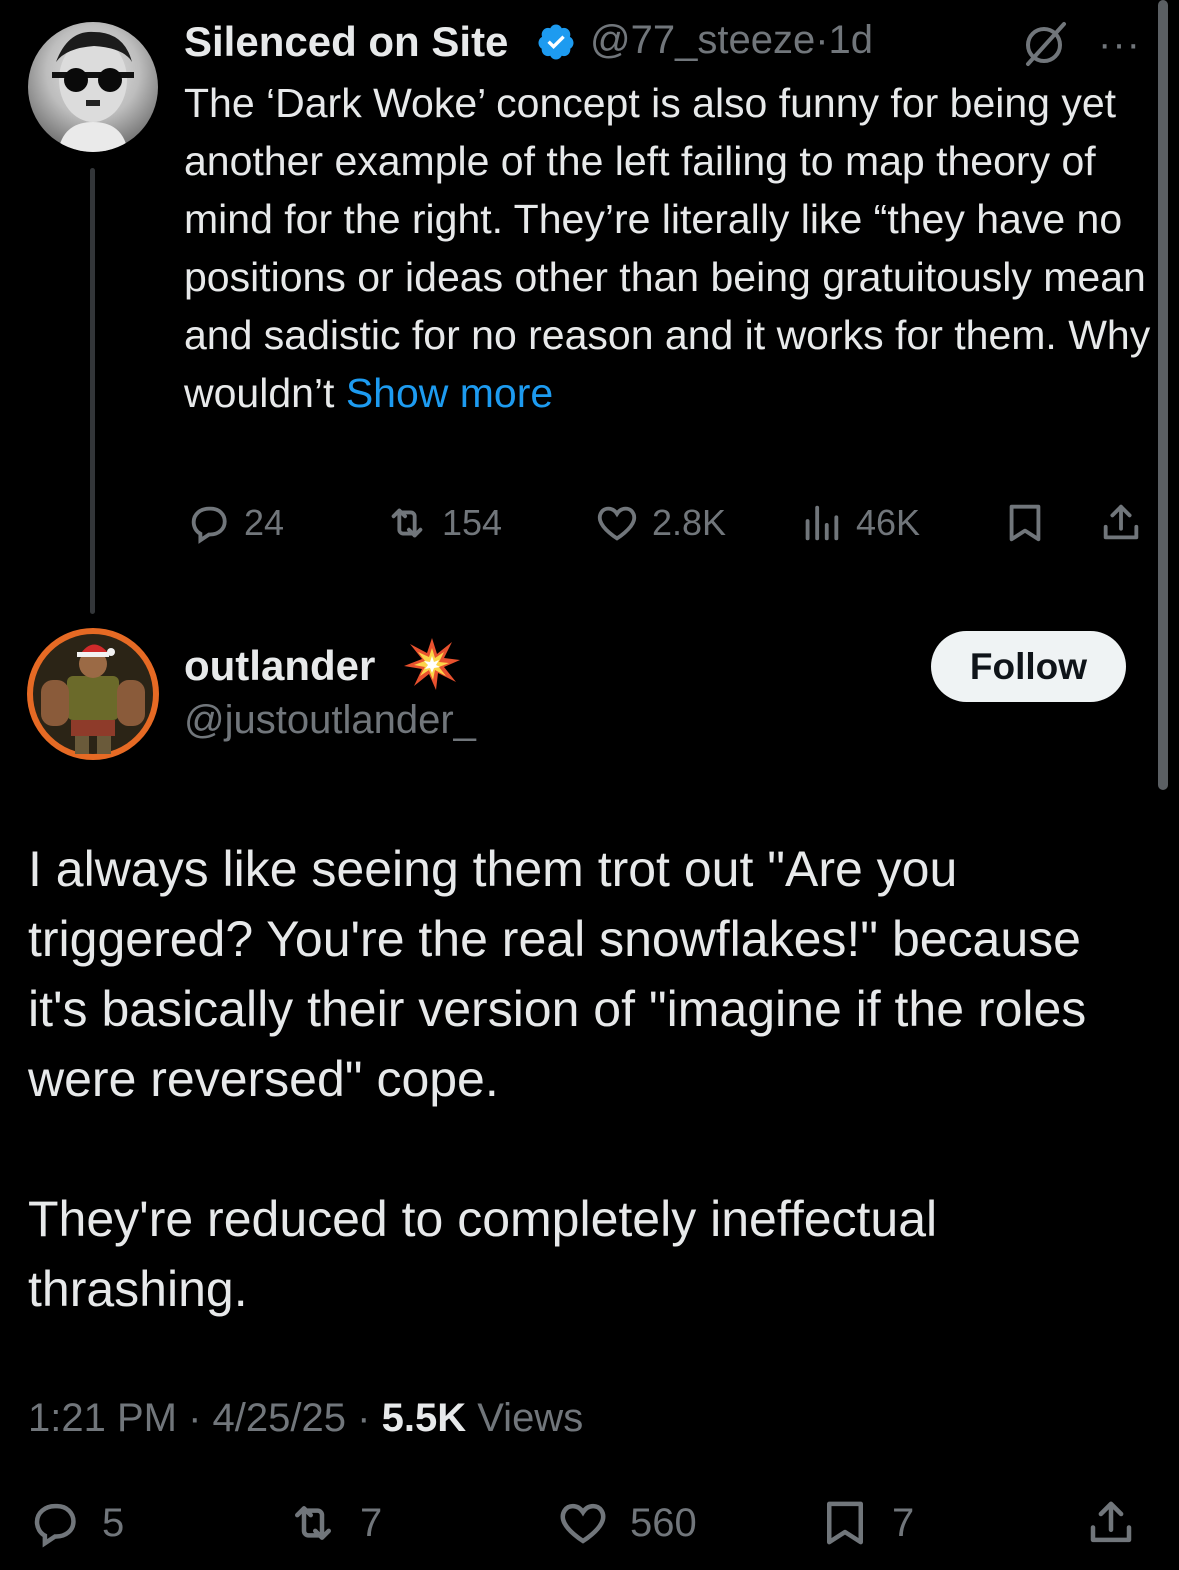 This screenshot has height=1570, width=1179. Describe the element at coordinates (330, 720) in the screenshot. I see `main-author-handle: @justoutlander_` at that location.